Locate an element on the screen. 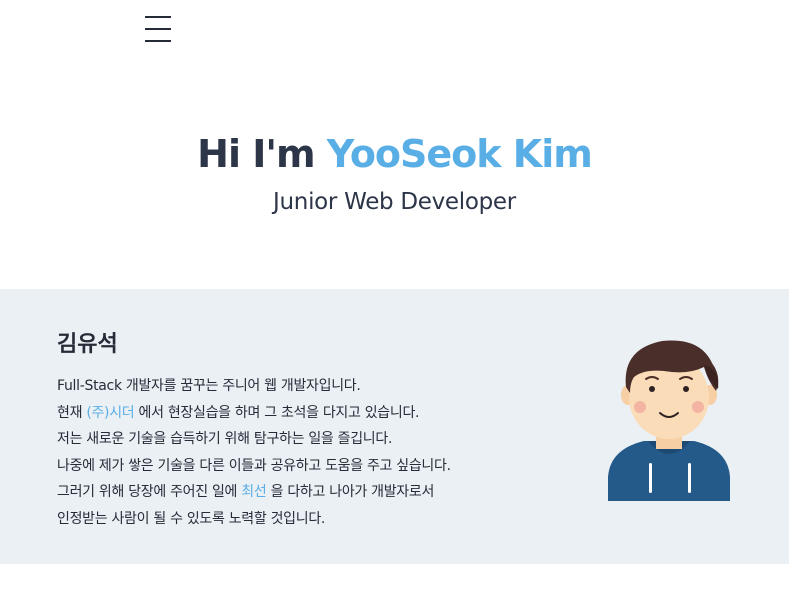  about-line-6: 인정받는 사람이 될 수 있도록 노력할 것입니다. is located at coordinates (191, 518).